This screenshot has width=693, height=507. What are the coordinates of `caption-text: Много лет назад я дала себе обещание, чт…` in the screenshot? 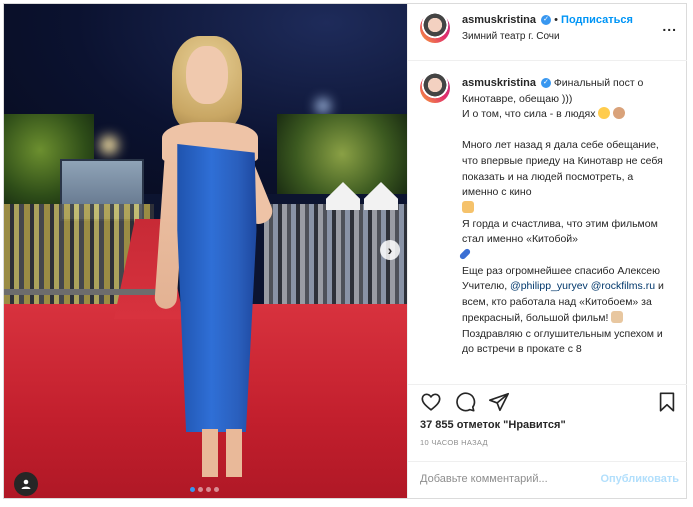 It's located at (562, 169).